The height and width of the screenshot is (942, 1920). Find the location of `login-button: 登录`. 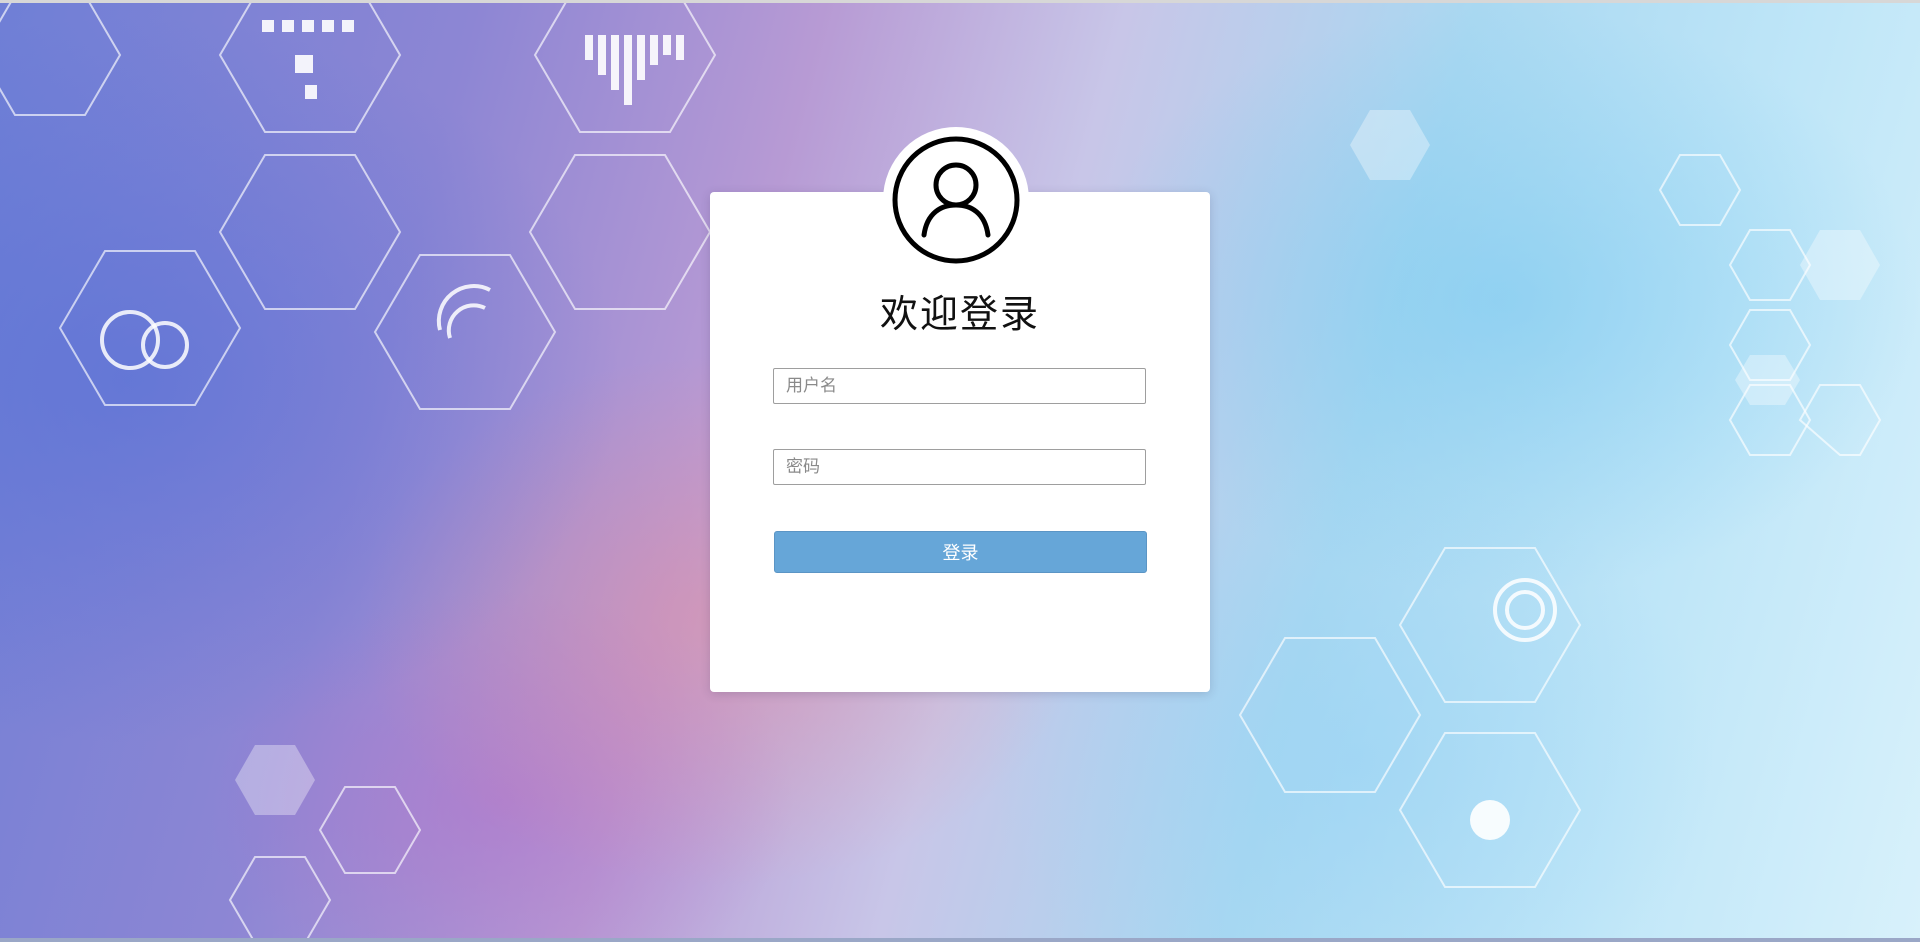

login-button: 登录 is located at coordinates (960, 552).